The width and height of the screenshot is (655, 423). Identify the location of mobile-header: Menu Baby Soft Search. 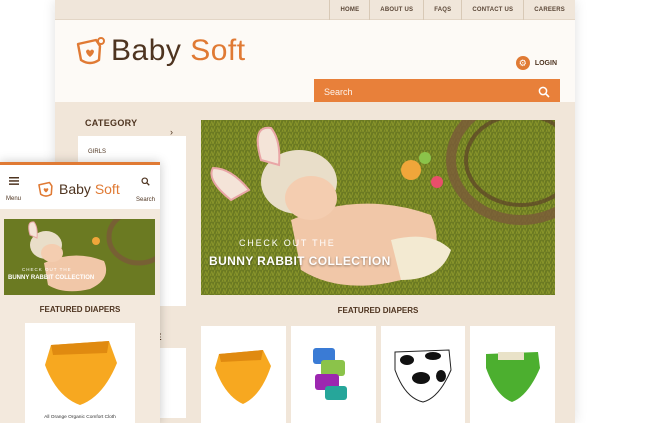
(80, 187).